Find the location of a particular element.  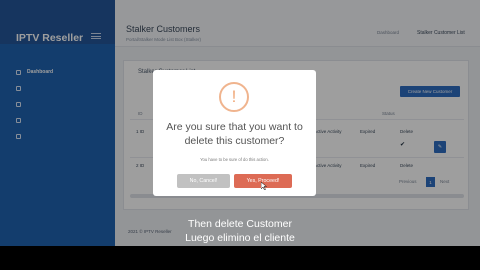

exclamation-mark: ! is located at coordinates (234, 96).